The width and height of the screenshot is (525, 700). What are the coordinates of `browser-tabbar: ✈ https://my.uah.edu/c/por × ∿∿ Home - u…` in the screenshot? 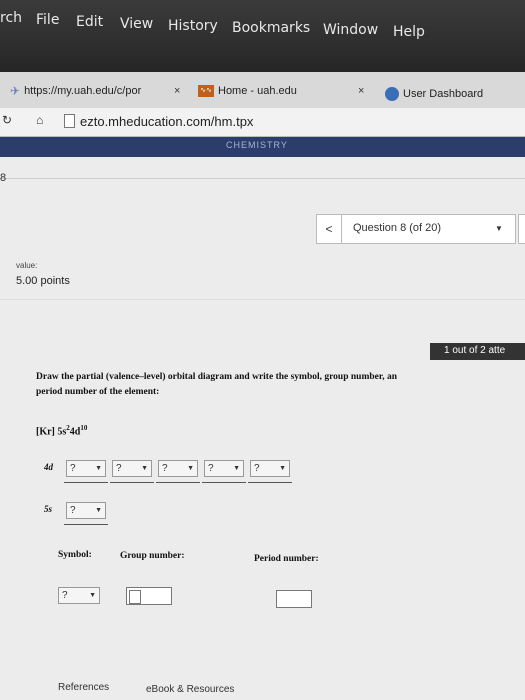 It's located at (262, 90).